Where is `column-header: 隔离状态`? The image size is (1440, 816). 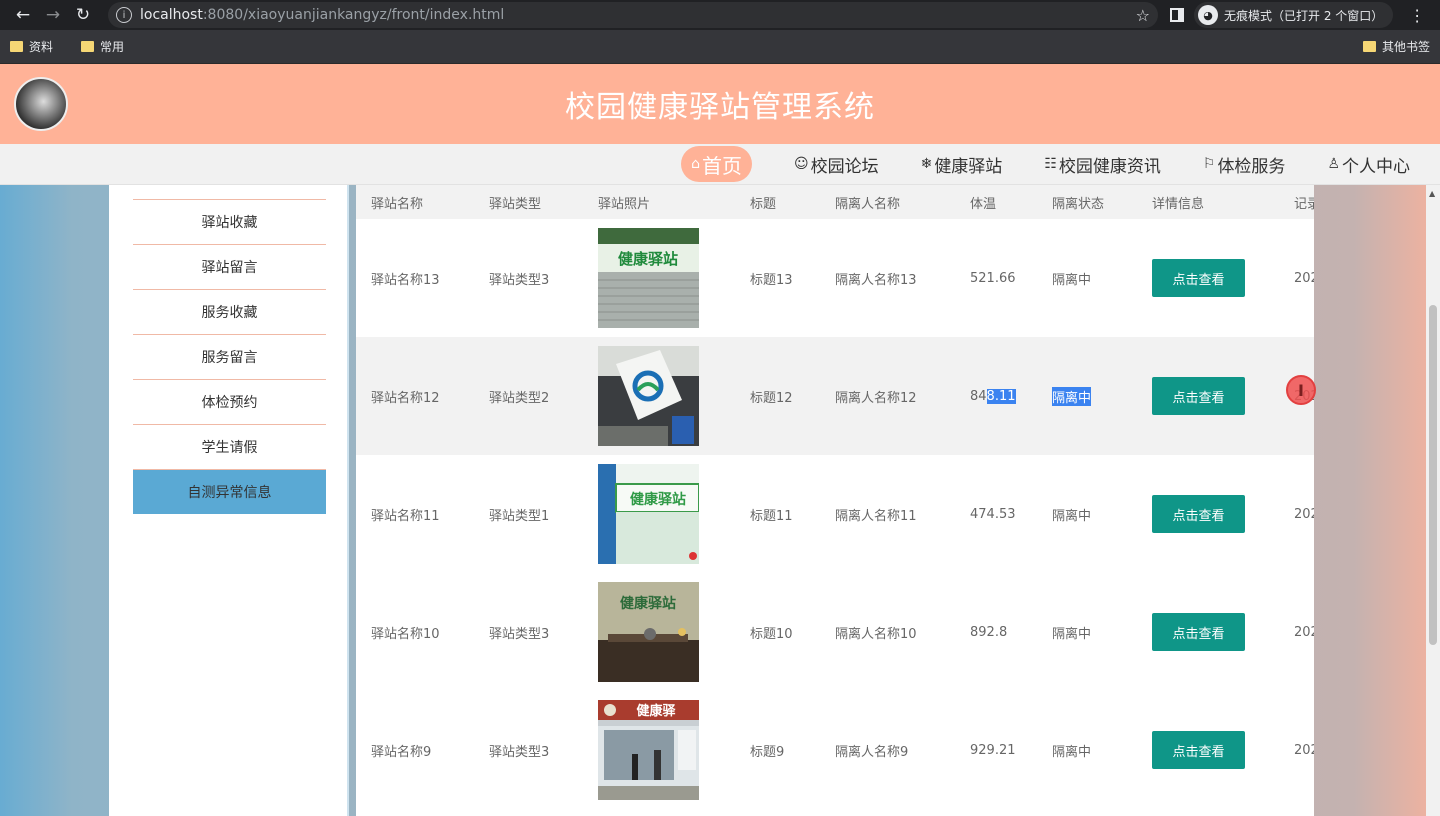
column-header: 隔离状态 is located at coordinates (1078, 204).